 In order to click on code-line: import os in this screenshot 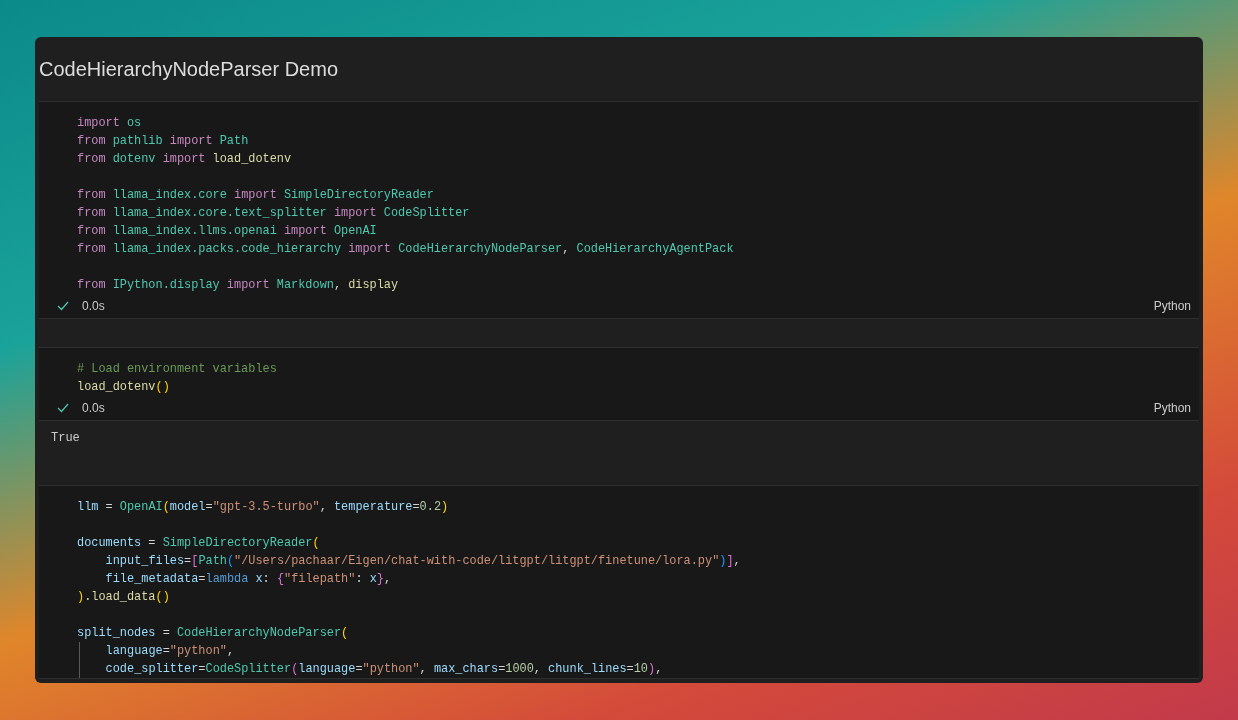, I will do `click(109, 123)`.